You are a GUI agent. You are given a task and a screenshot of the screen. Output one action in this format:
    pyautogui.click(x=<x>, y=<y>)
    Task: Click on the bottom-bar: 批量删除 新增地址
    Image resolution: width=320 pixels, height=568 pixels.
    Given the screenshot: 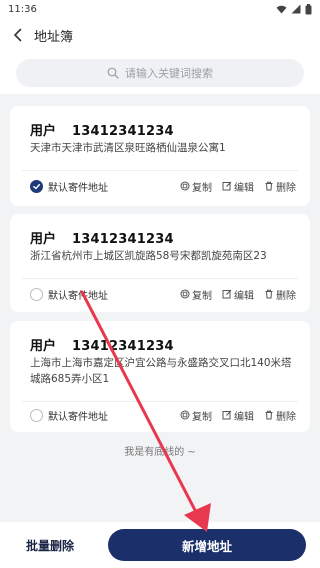 What is the action you would take?
    pyautogui.click(x=160, y=545)
    